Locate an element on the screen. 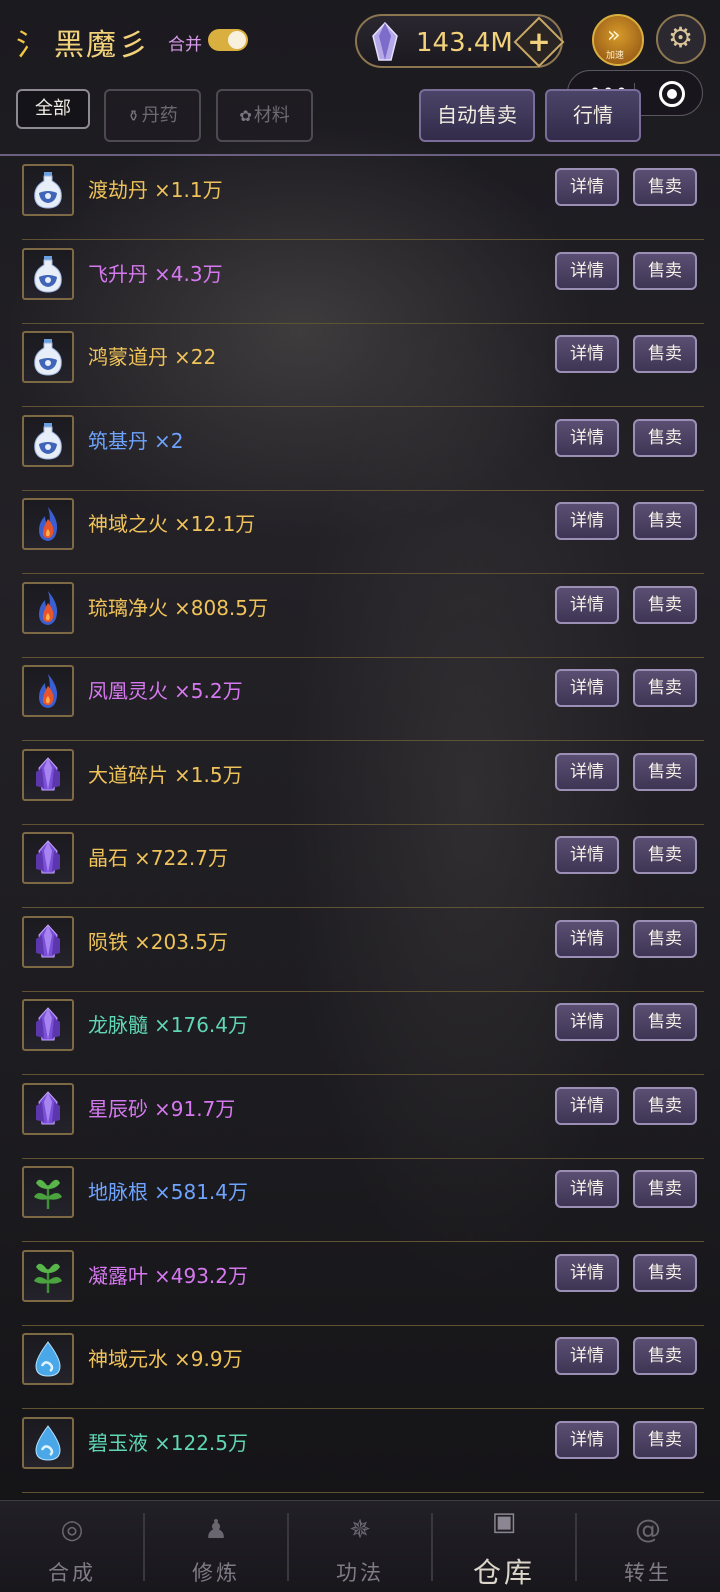  item-count: ×1.5万 is located at coordinates (208, 774).